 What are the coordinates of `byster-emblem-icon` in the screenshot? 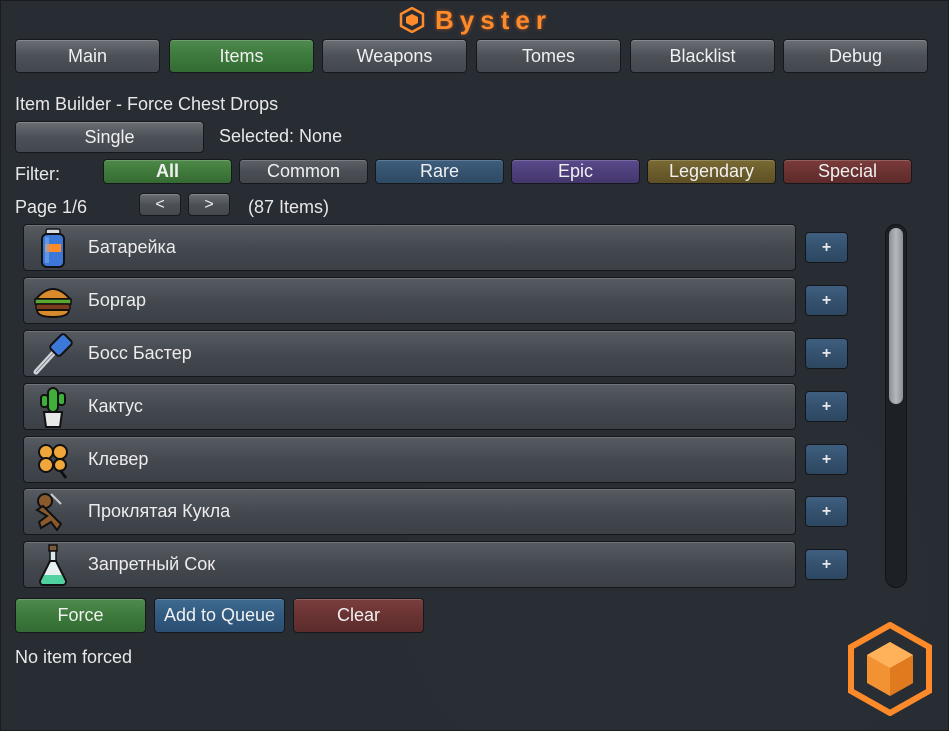 It's located at (890, 669).